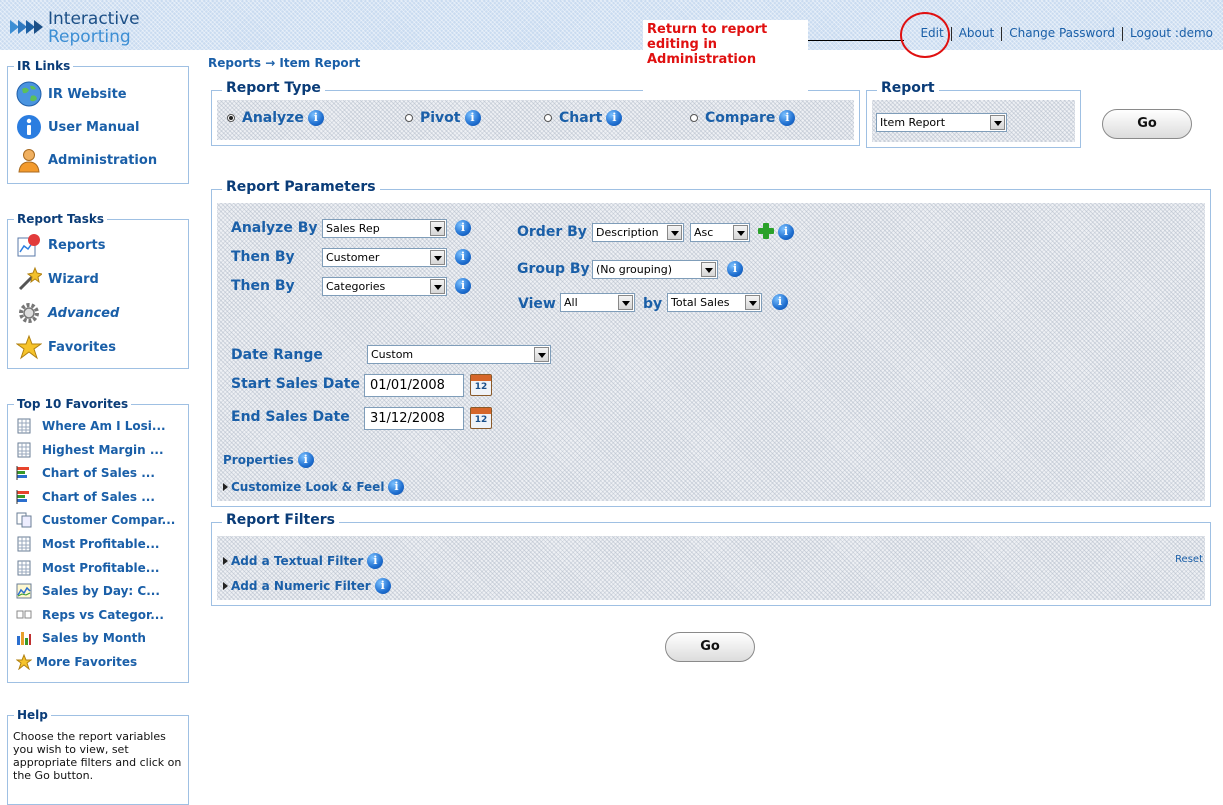 Image resolution: width=1223 pixels, height=805 pixels. I want to click on view-label: View, so click(537, 304).